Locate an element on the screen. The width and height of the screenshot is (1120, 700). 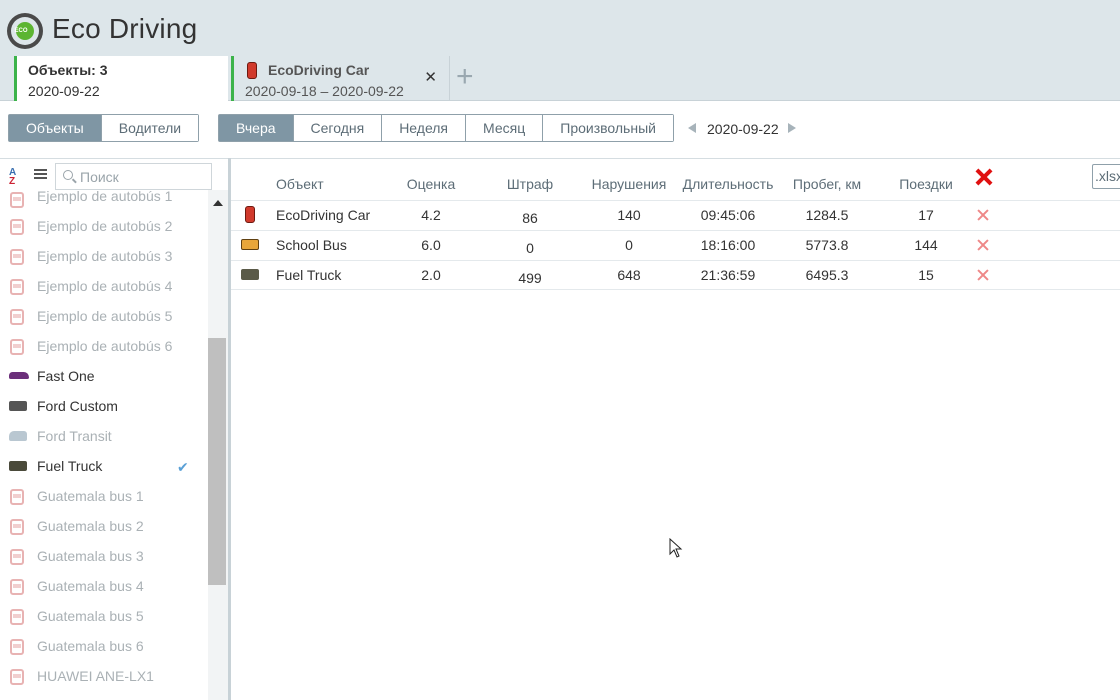
van-icon is located at coordinates (18, 436).